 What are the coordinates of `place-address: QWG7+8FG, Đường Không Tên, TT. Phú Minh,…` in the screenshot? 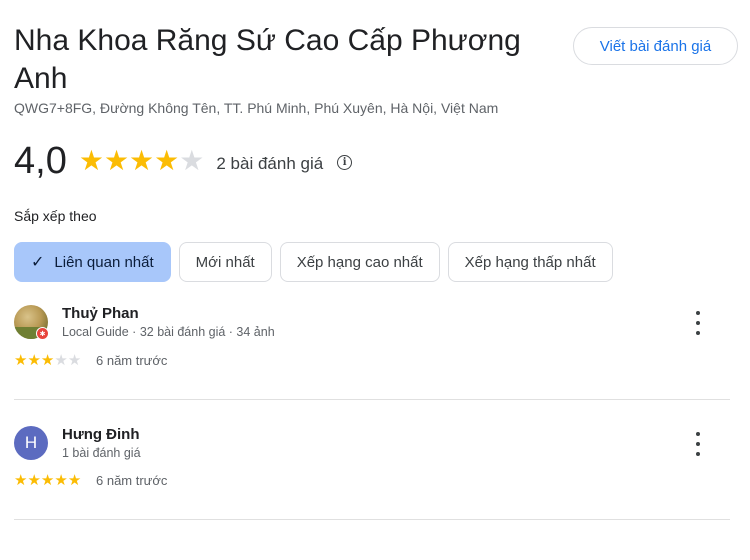 It's located at (256, 108).